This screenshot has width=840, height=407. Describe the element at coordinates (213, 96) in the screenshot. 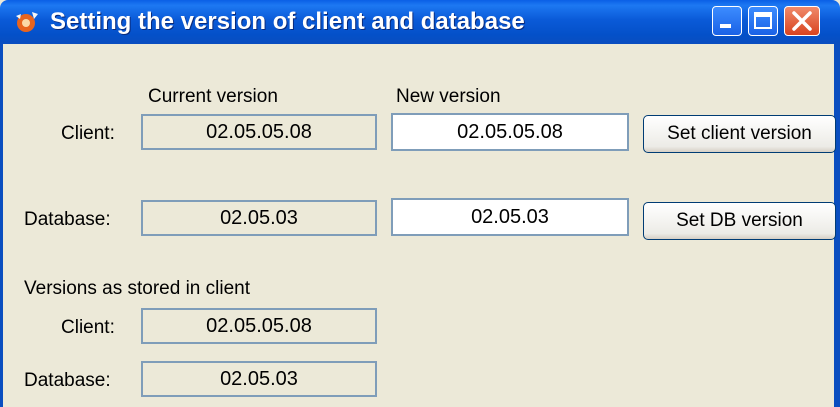

I see `current-version-header: Current version` at that location.